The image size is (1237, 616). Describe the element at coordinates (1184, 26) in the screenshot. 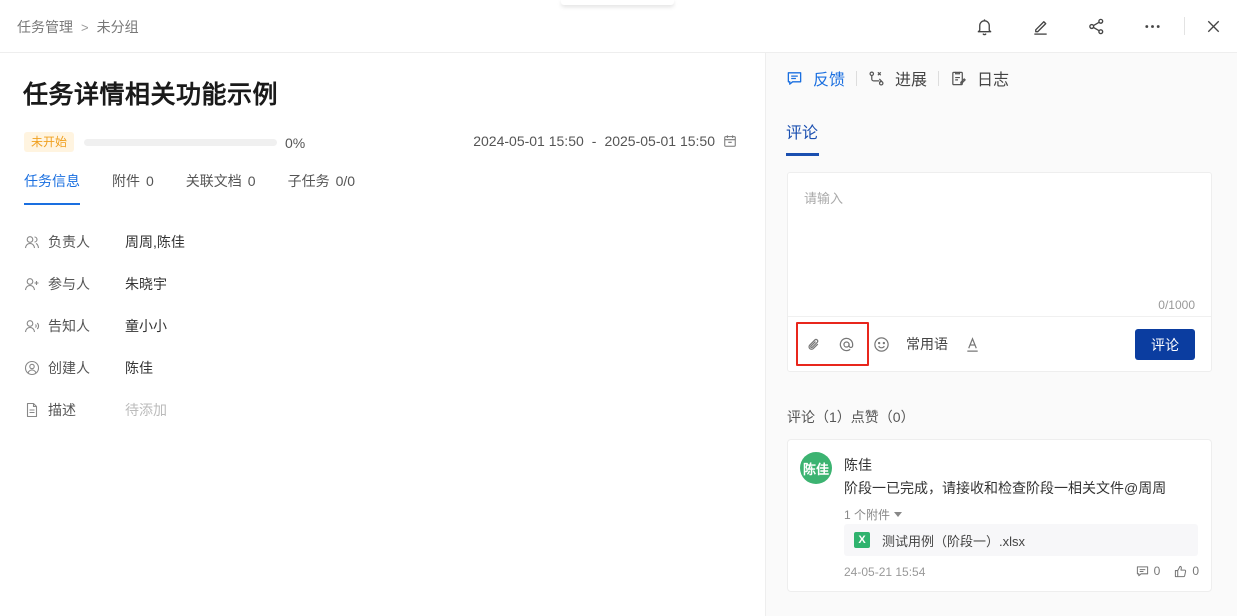

I see `header-divider` at that location.